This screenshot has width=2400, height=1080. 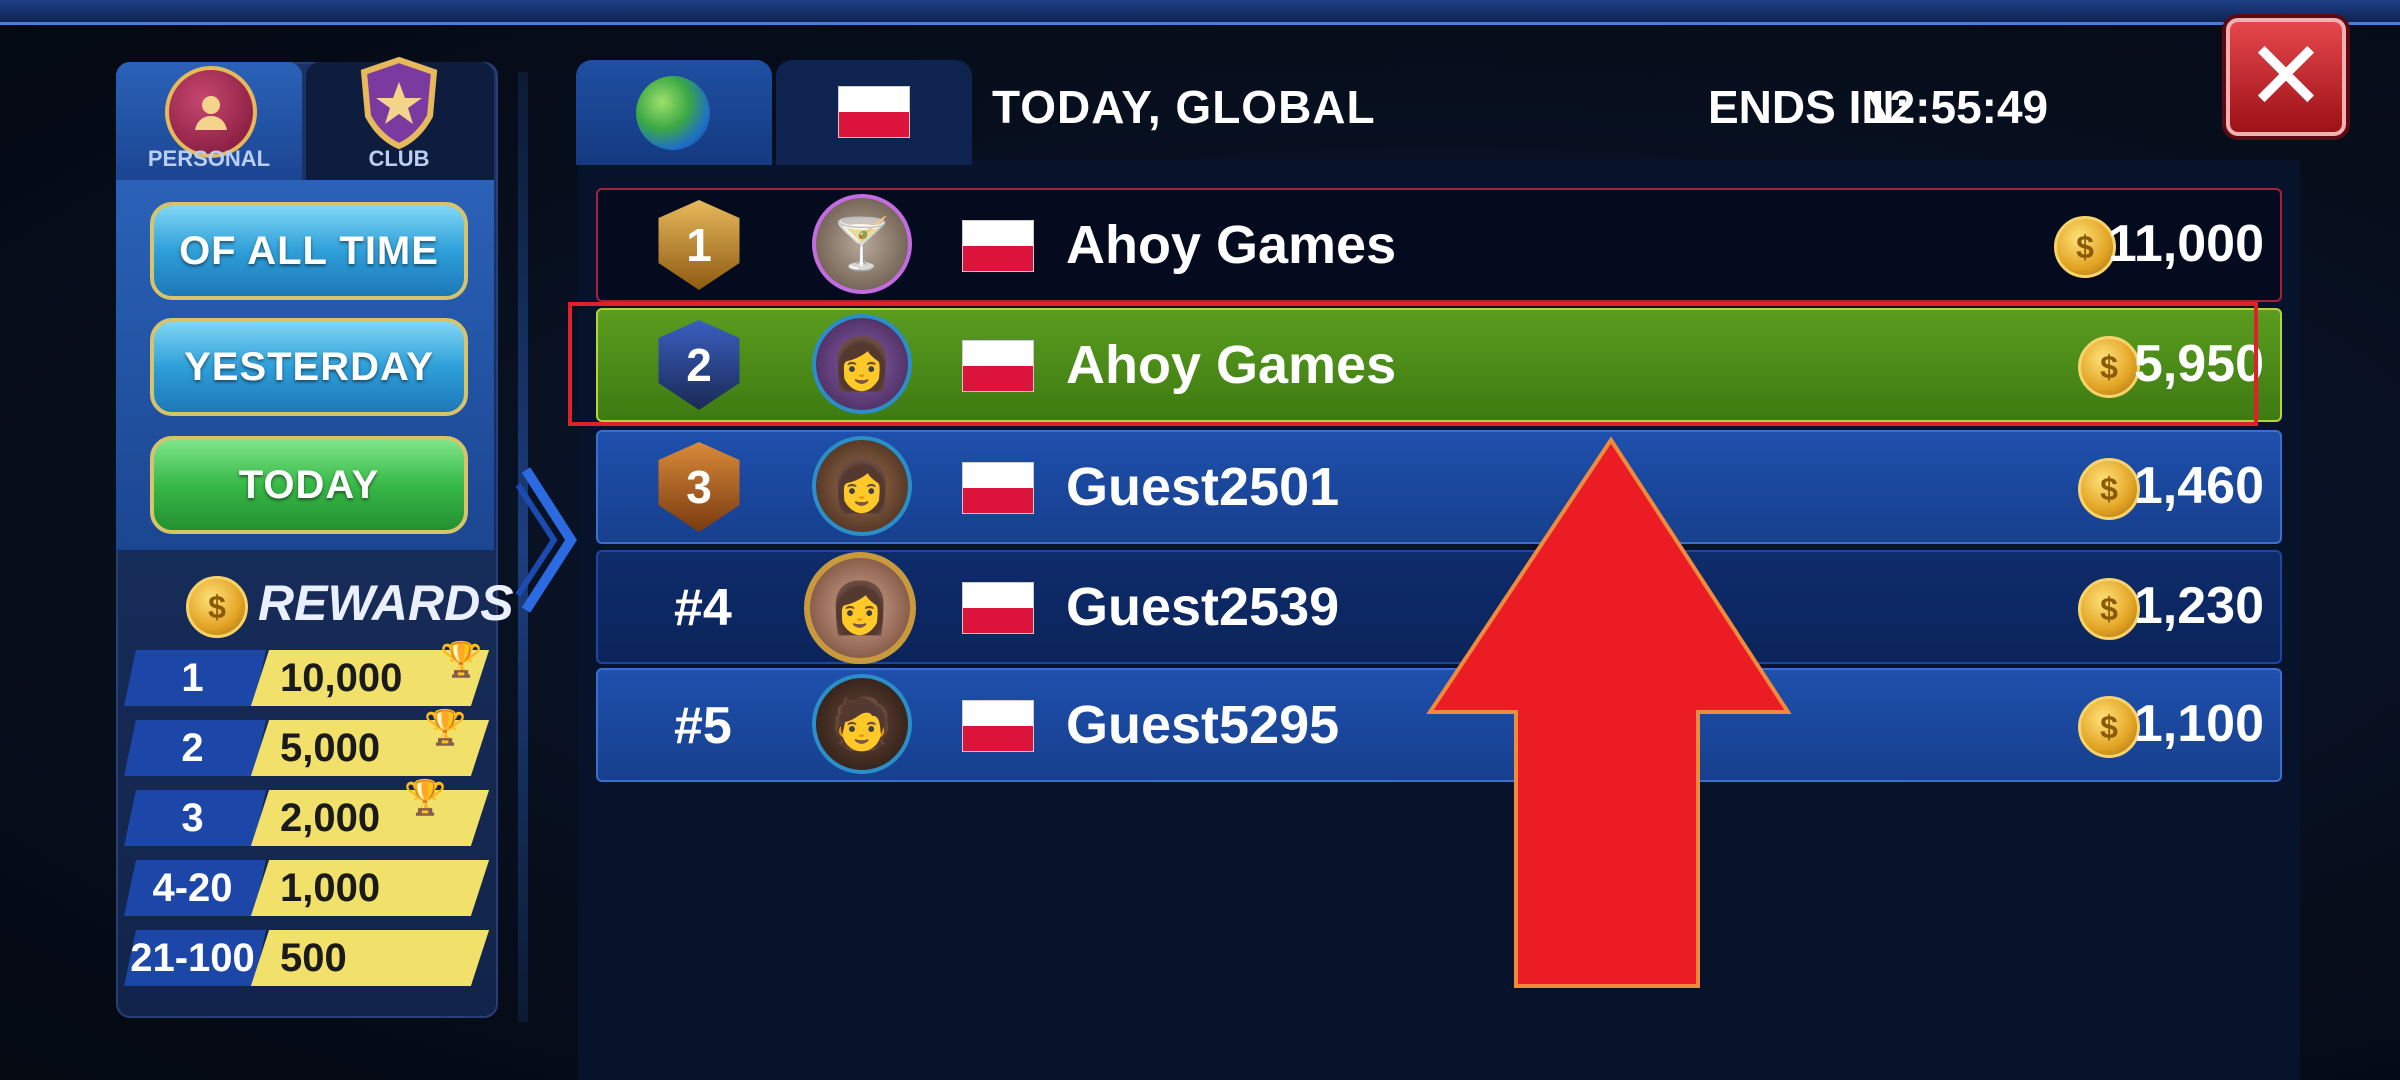 What do you see at coordinates (192, 818) in the screenshot?
I see `reward-rank: 3` at bounding box center [192, 818].